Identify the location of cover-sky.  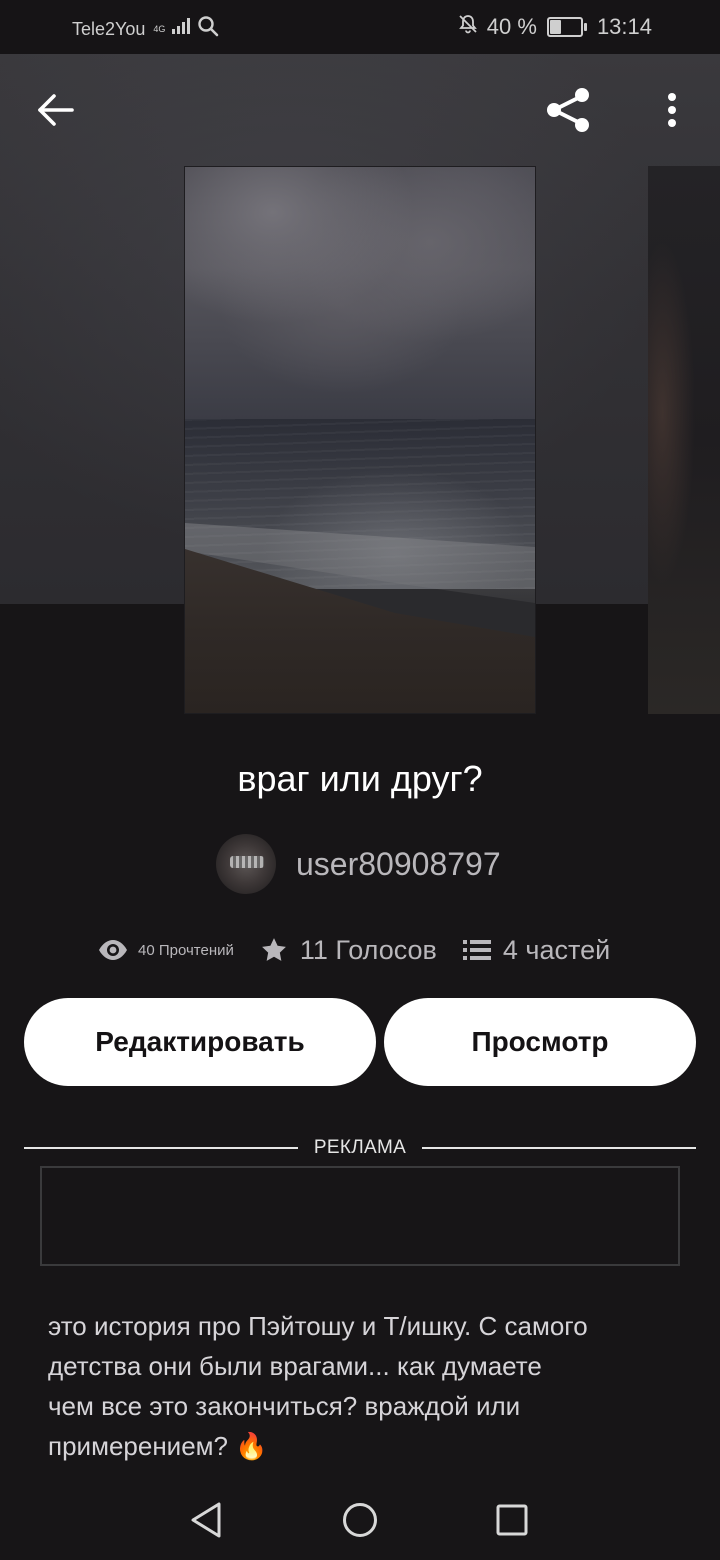
(360, 293).